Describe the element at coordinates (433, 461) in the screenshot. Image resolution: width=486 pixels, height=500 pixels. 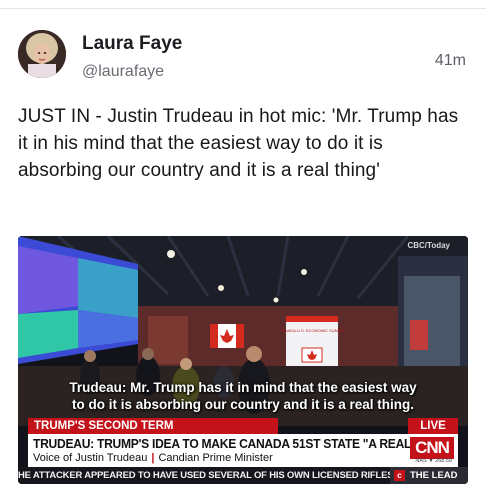
I see `market-ticker: NAS ▼ 268.59` at that location.